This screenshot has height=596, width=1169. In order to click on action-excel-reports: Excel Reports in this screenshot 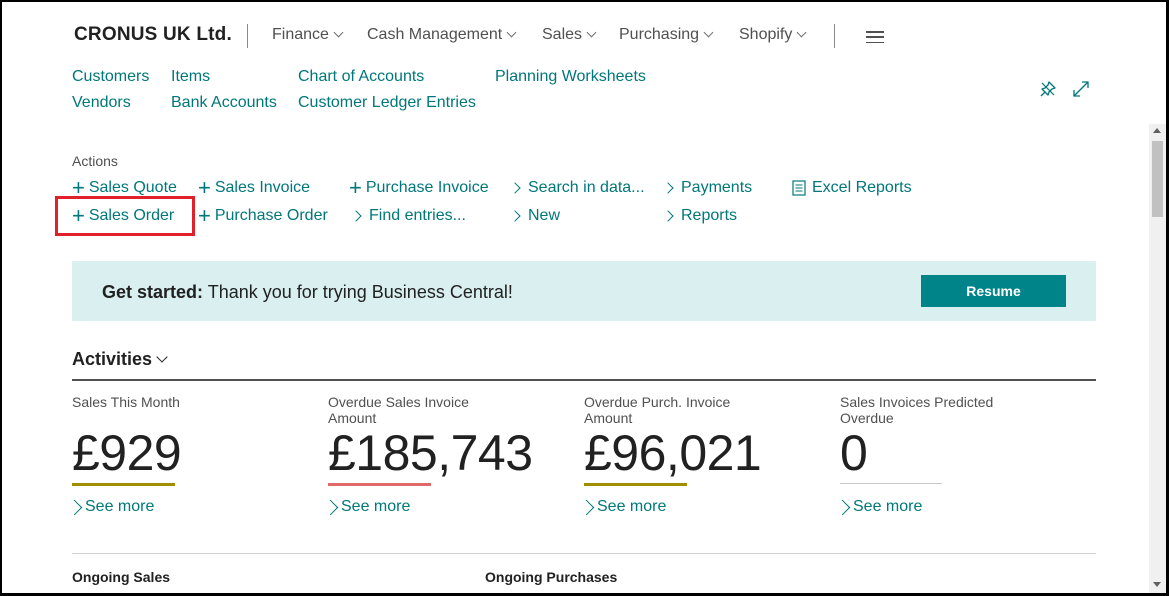, I will do `click(852, 188)`.